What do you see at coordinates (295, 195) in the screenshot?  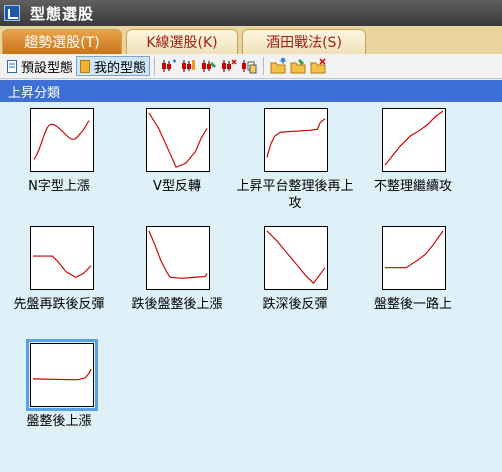 I see `pattern-label: 上昇平台整理後再上攻` at bounding box center [295, 195].